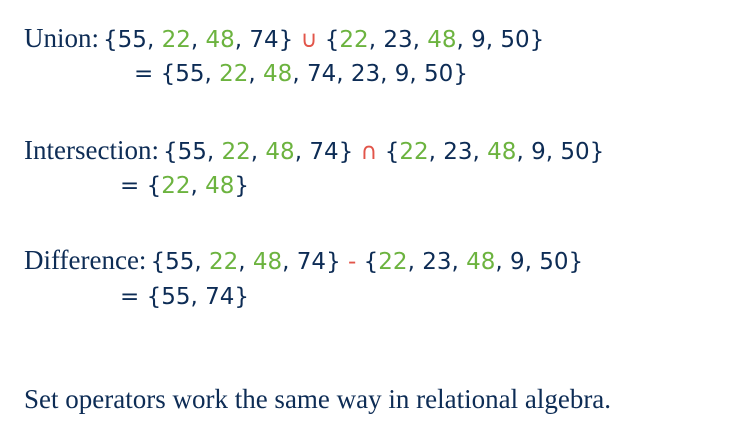 The width and height of the screenshot is (732, 429). What do you see at coordinates (458, 152) in the screenshot?
I see `intersection-set-b-element: 23` at bounding box center [458, 152].